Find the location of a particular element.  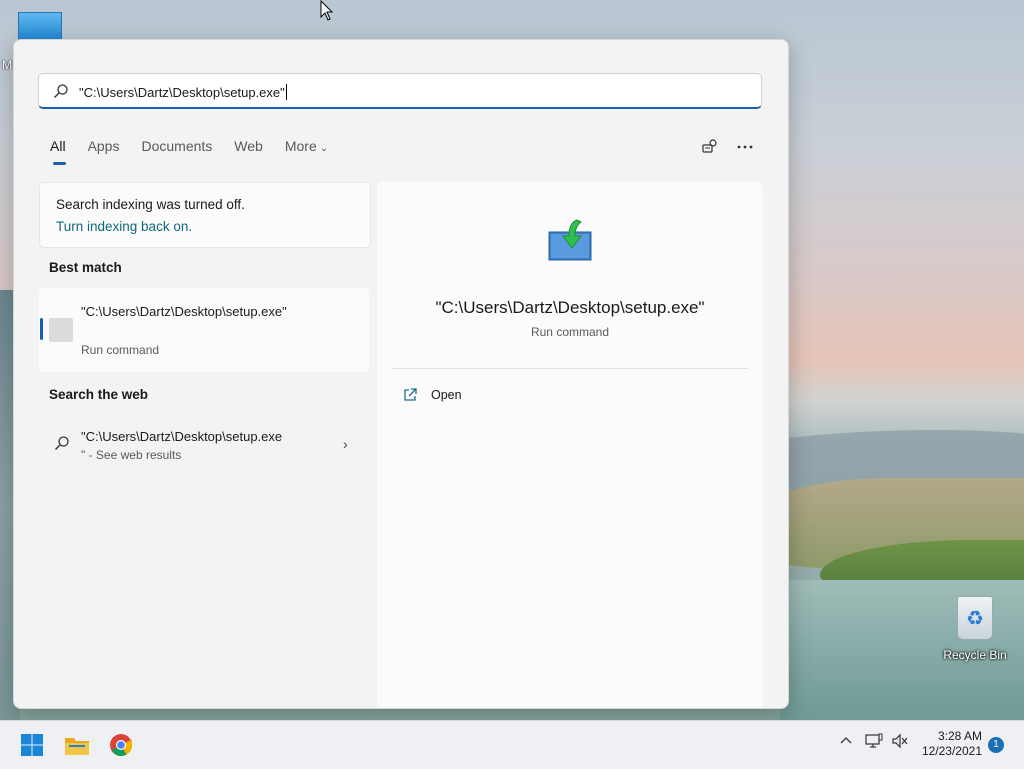

taskbar-clock: 3:28 AM 12/23/2021 is located at coordinates (947, 744).